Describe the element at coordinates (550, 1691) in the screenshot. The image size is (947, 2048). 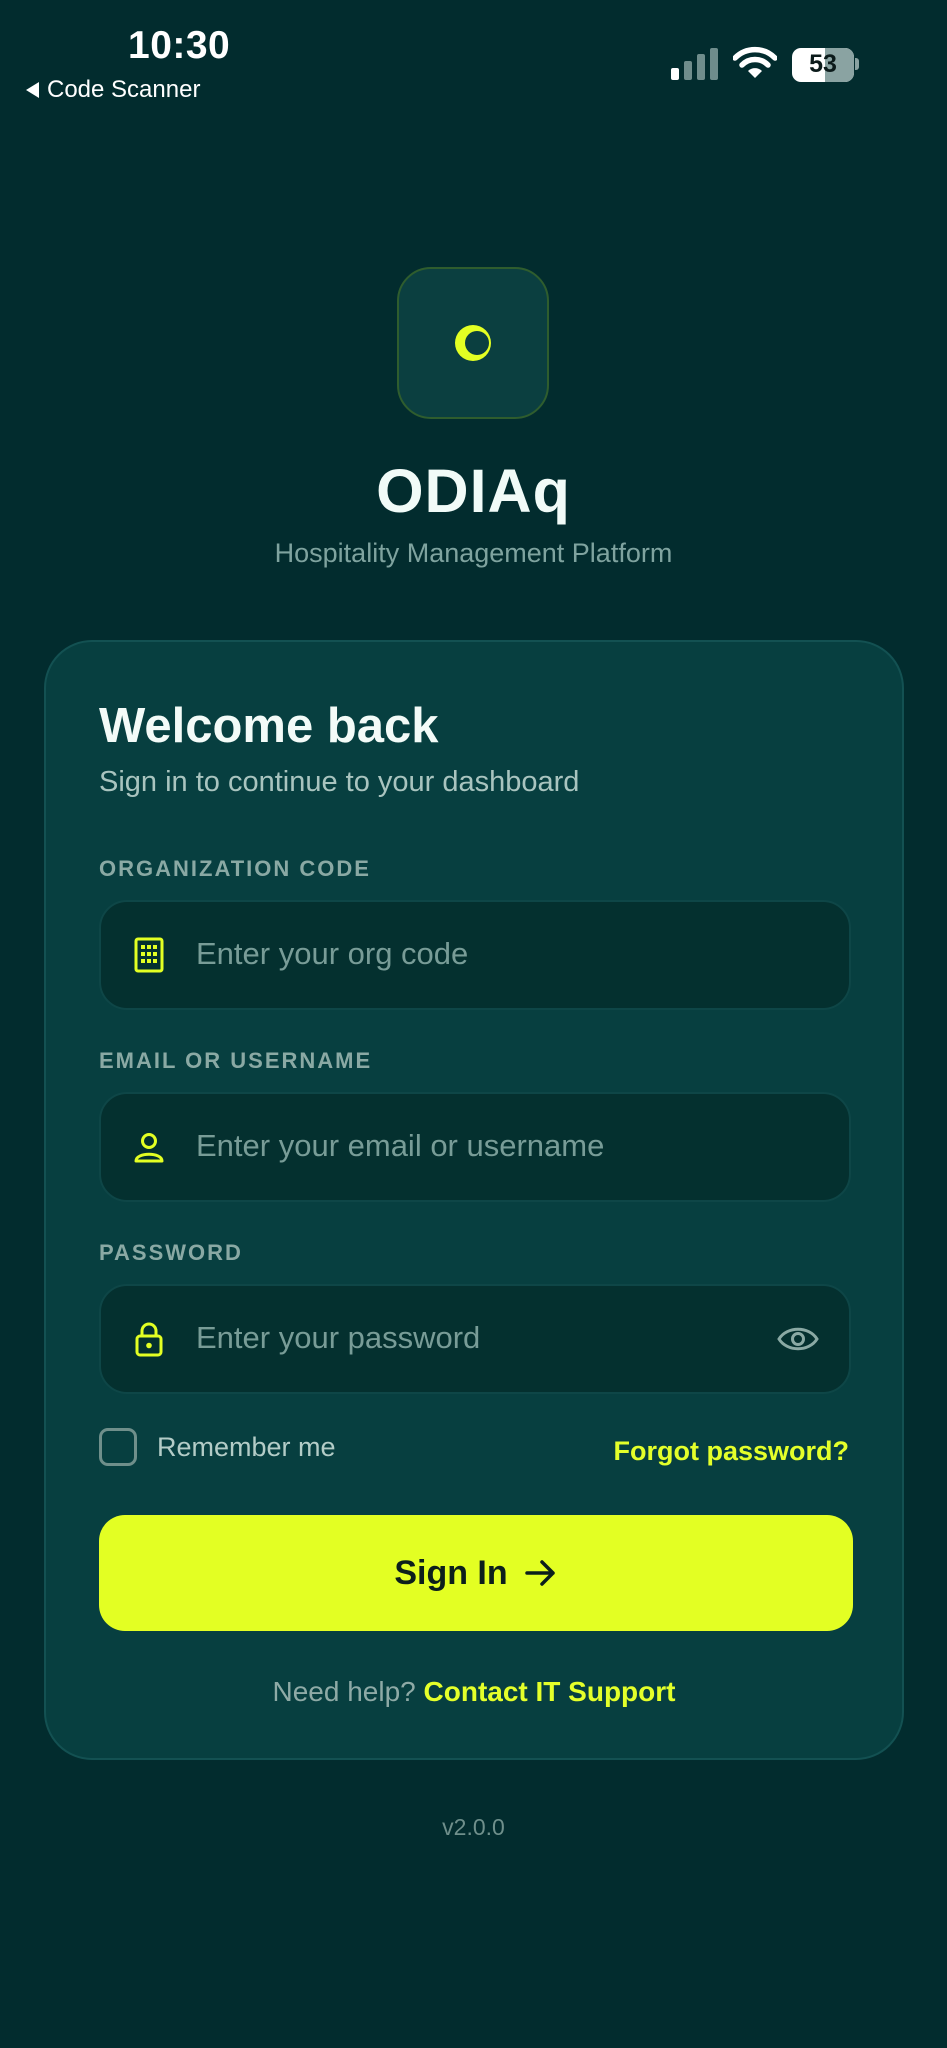
I see `contact-it-support-link: Contact IT Support` at that location.